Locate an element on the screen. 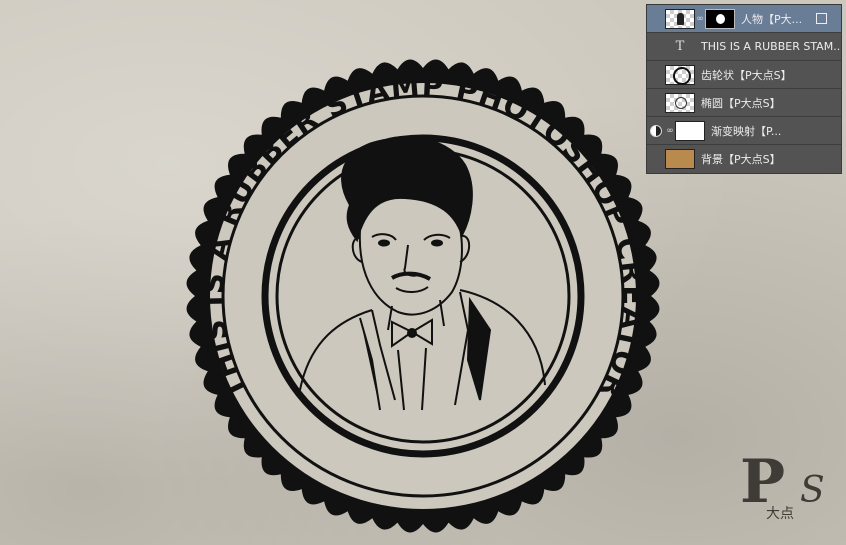  layer-mask-icon is located at coordinates (720, 18).